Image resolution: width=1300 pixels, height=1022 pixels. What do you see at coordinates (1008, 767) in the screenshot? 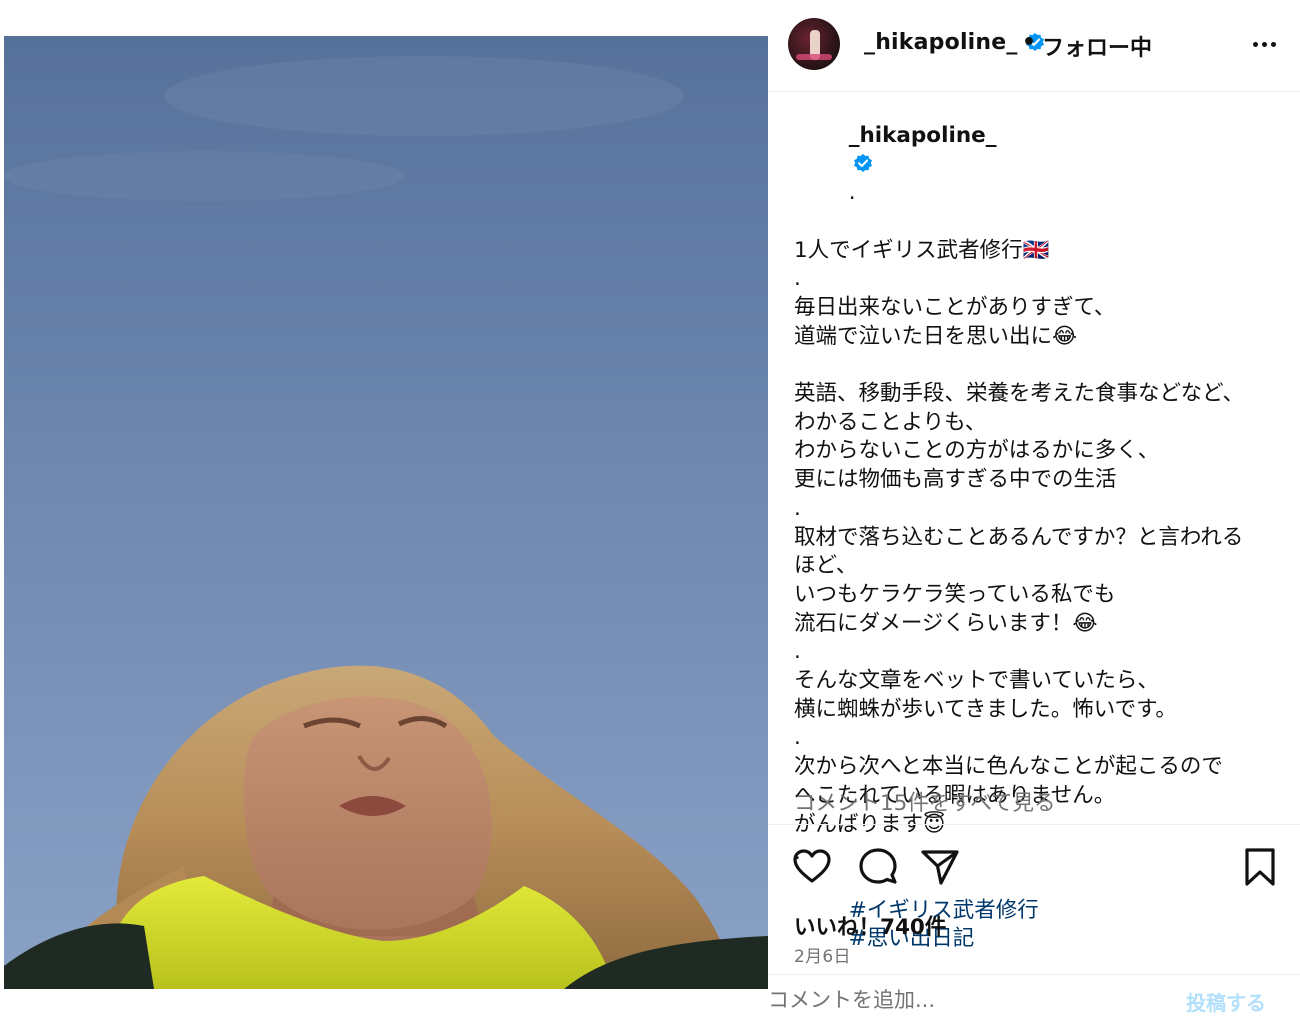
I see `caption-line: 次から次へと本当に色んなことが起こるので` at bounding box center [1008, 767].